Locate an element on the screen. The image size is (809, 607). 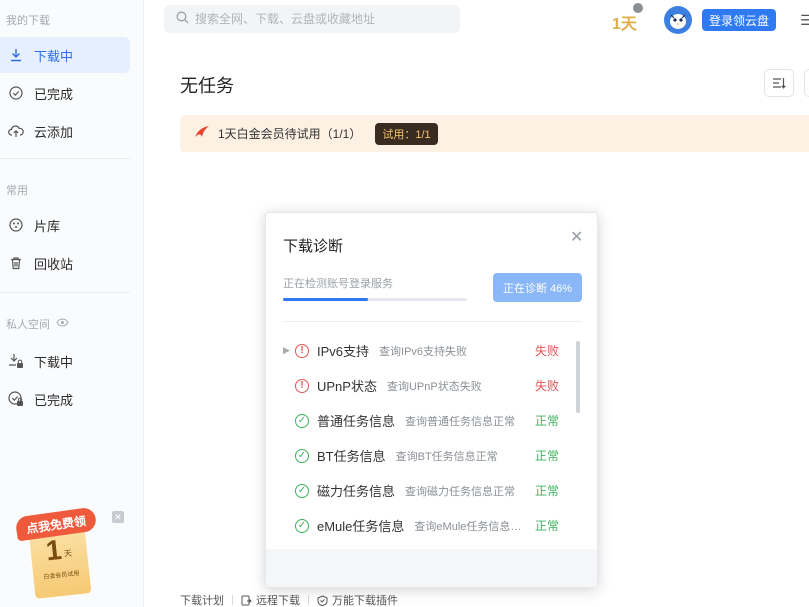
diagnosis-item-desc: 查询普通任务信息正常 is located at coordinates (460, 421).